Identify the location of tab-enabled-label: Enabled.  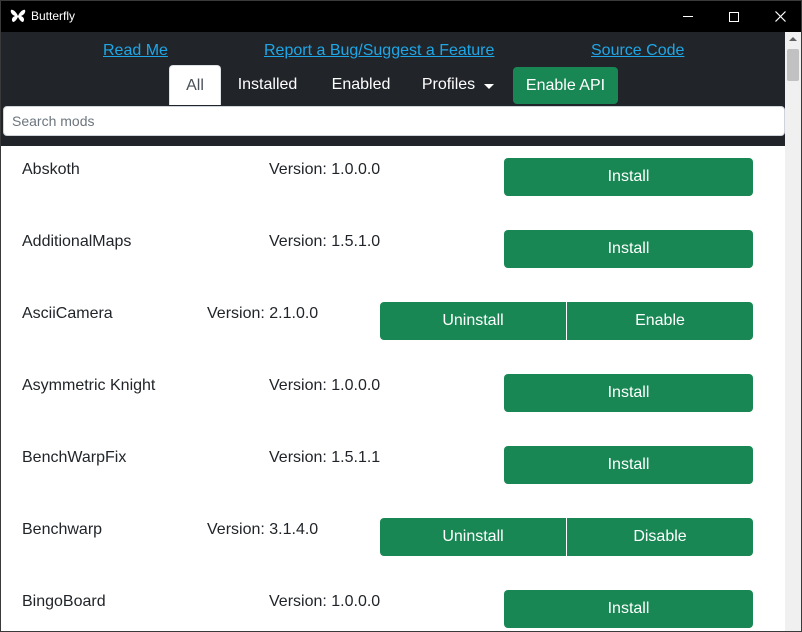
(361, 84).